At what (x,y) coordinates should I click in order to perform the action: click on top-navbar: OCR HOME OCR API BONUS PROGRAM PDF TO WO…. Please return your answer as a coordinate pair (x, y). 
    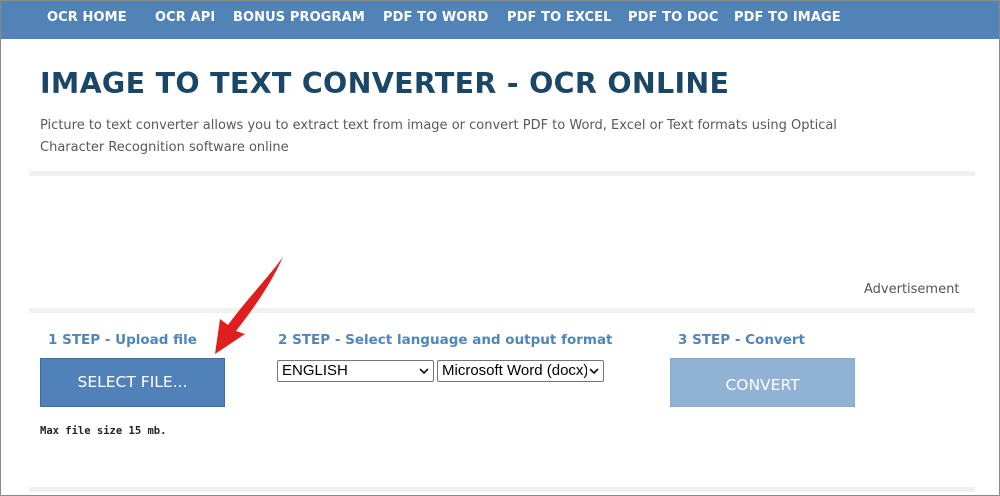
    Looking at the image, I should click on (500, 20).